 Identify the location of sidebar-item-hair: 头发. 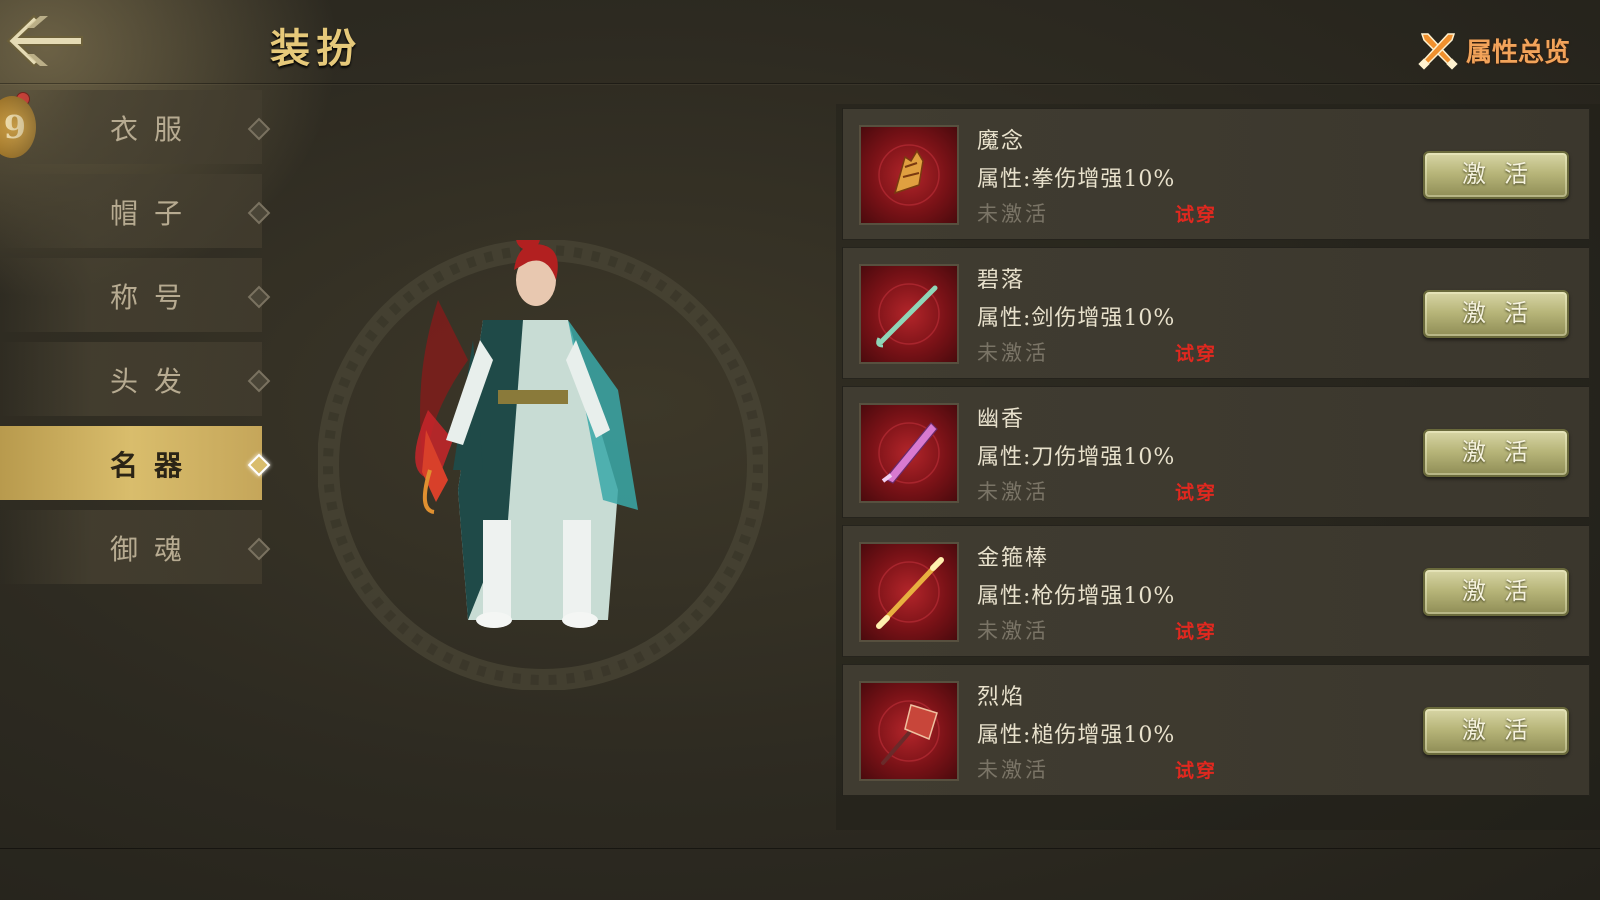
(135, 379).